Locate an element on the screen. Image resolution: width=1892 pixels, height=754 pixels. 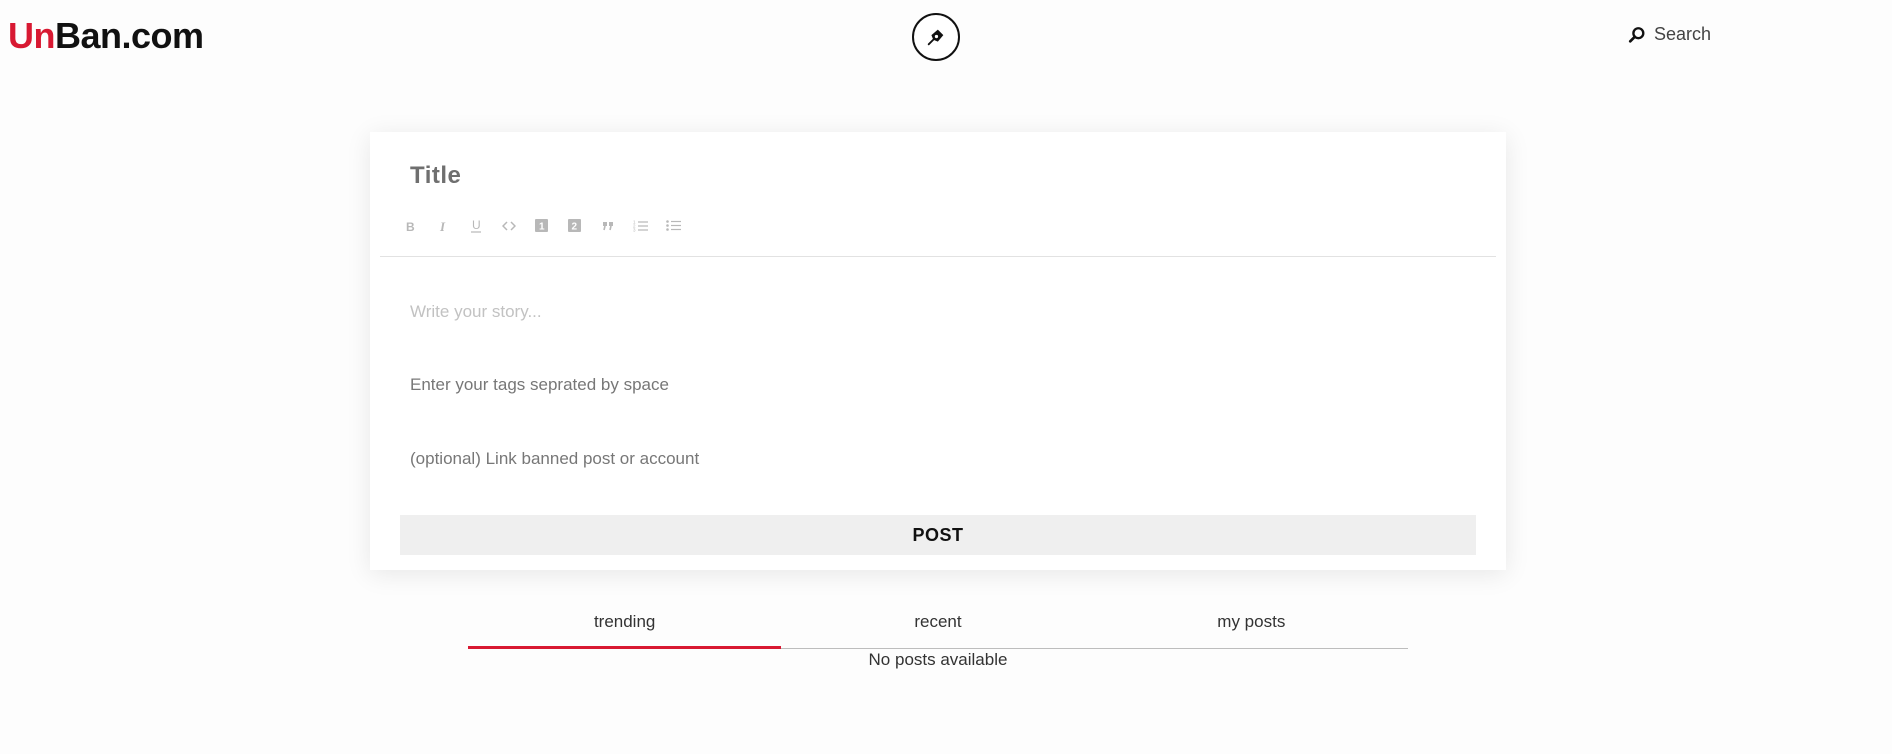
ordered-list-icon: 123 is located at coordinates (640, 225).